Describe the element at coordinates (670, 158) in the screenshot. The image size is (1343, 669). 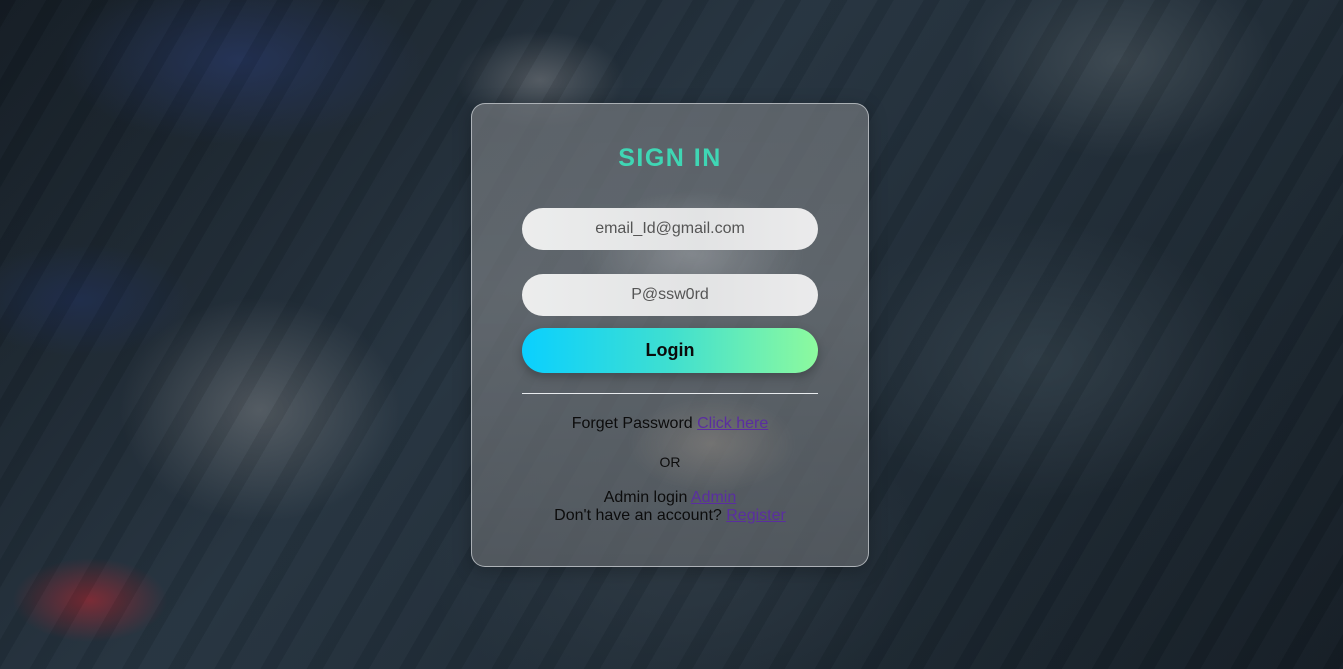
I see `page-title: SIGN IN` at that location.